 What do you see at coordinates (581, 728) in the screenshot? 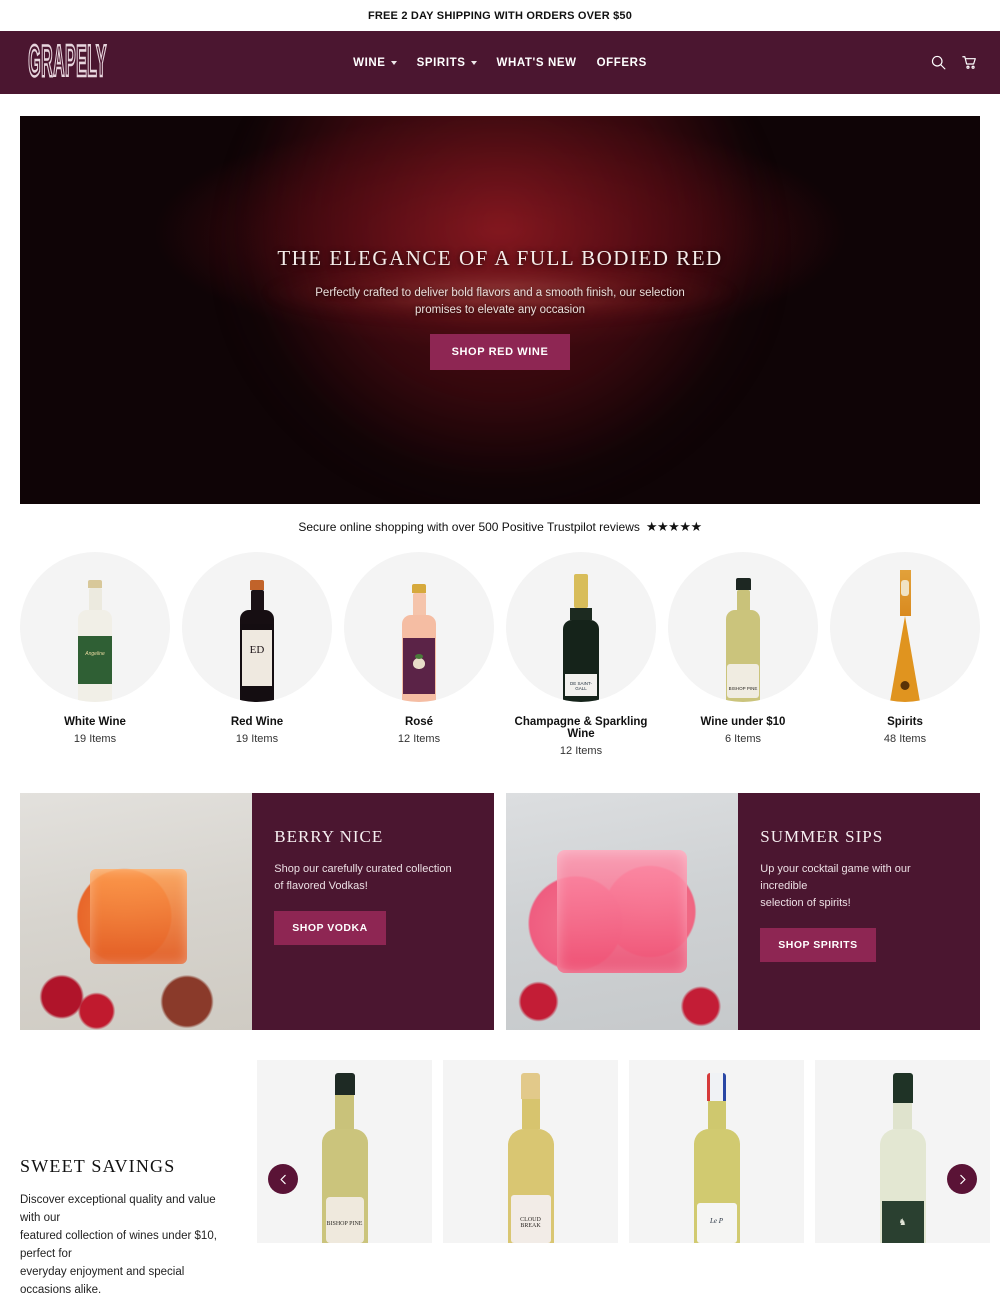
I see `category-name: Champagne & Sparkling Wine` at bounding box center [581, 728].